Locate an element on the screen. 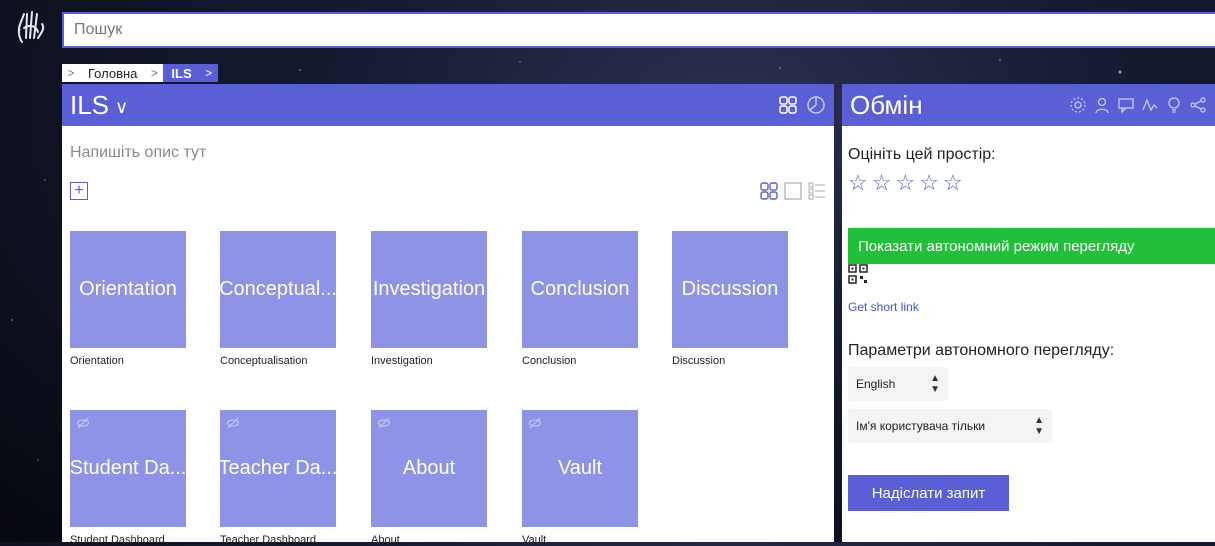  tile-caption: Student Dashboard is located at coordinates (135, 540).